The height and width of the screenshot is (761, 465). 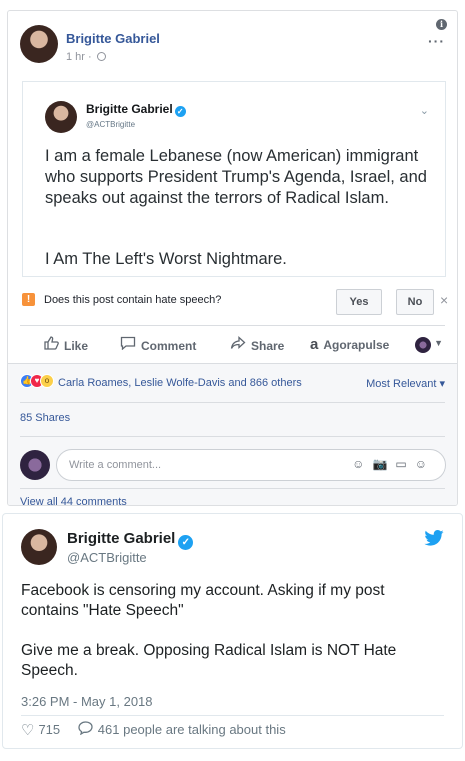 What do you see at coordinates (415, 302) in the screenshot?
I see `no-button: No` at bounding box center [415, 302].